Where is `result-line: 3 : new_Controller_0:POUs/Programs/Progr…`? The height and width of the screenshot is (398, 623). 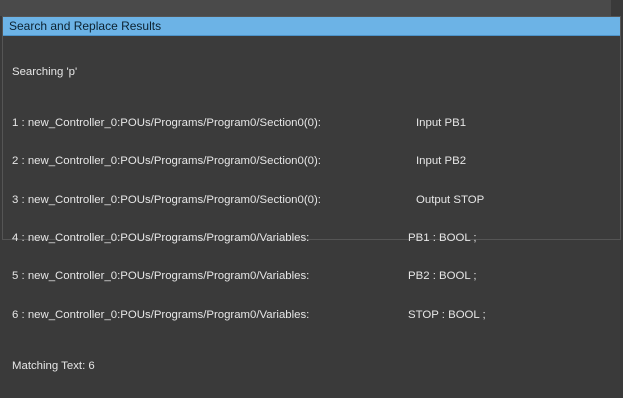
result-line: 3 : new_Controller_0:POUs/Programs/Progr… is located at coordinates (312, 200).